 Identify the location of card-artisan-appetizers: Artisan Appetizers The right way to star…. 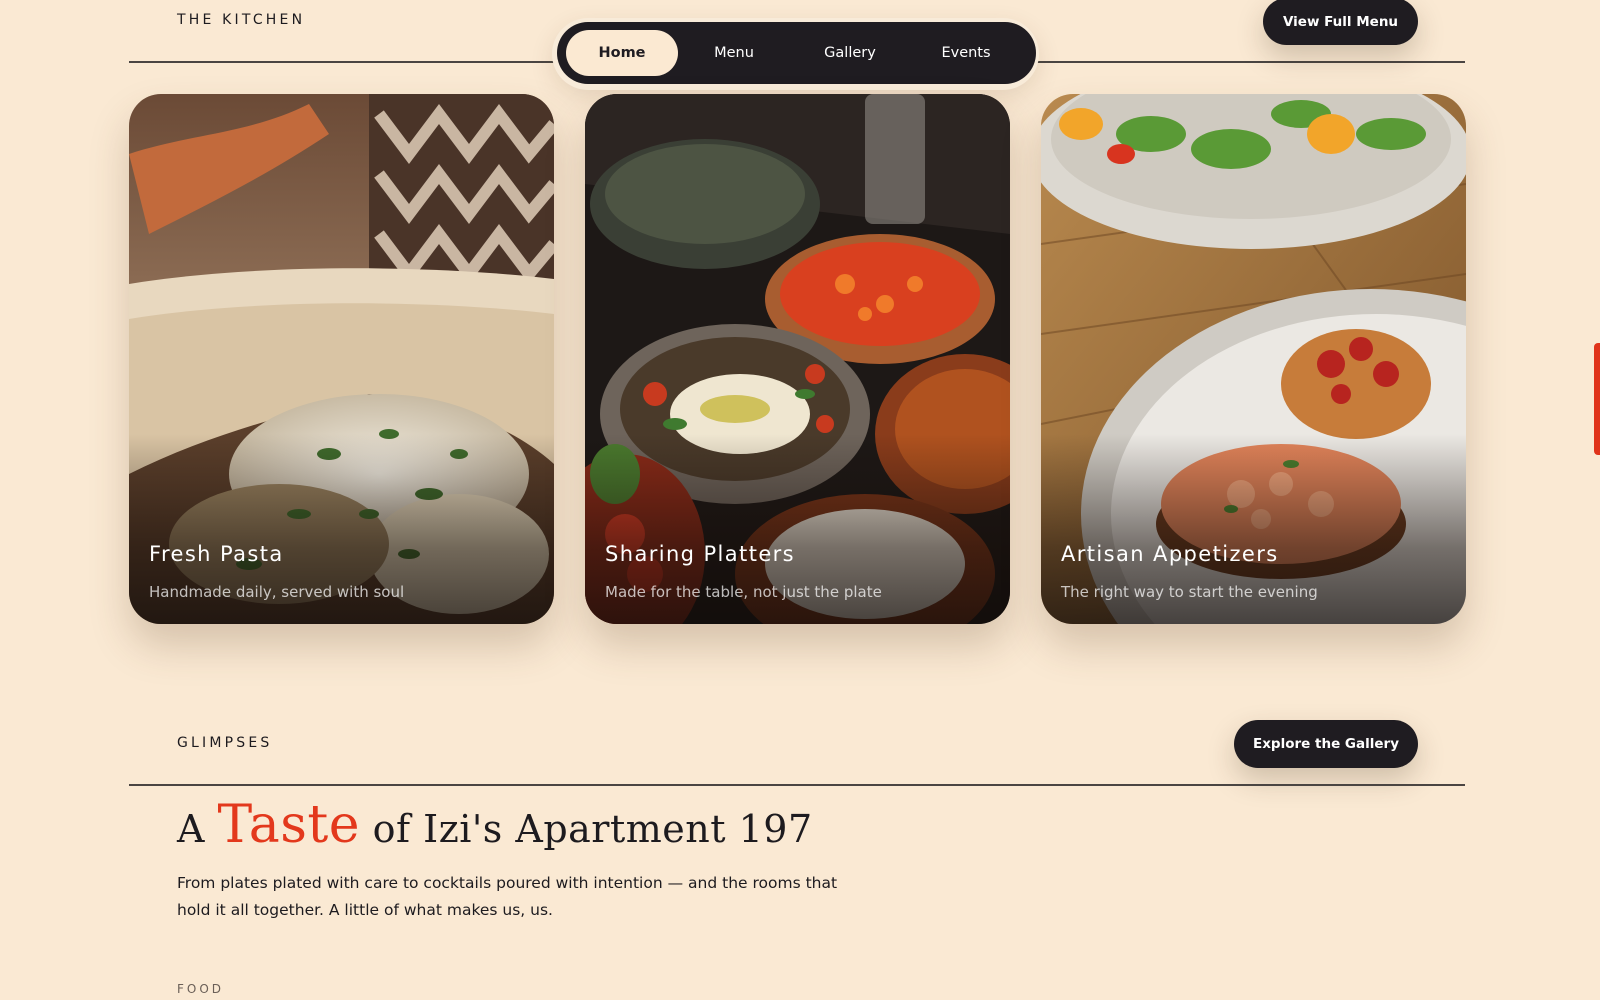
(1253, 359).